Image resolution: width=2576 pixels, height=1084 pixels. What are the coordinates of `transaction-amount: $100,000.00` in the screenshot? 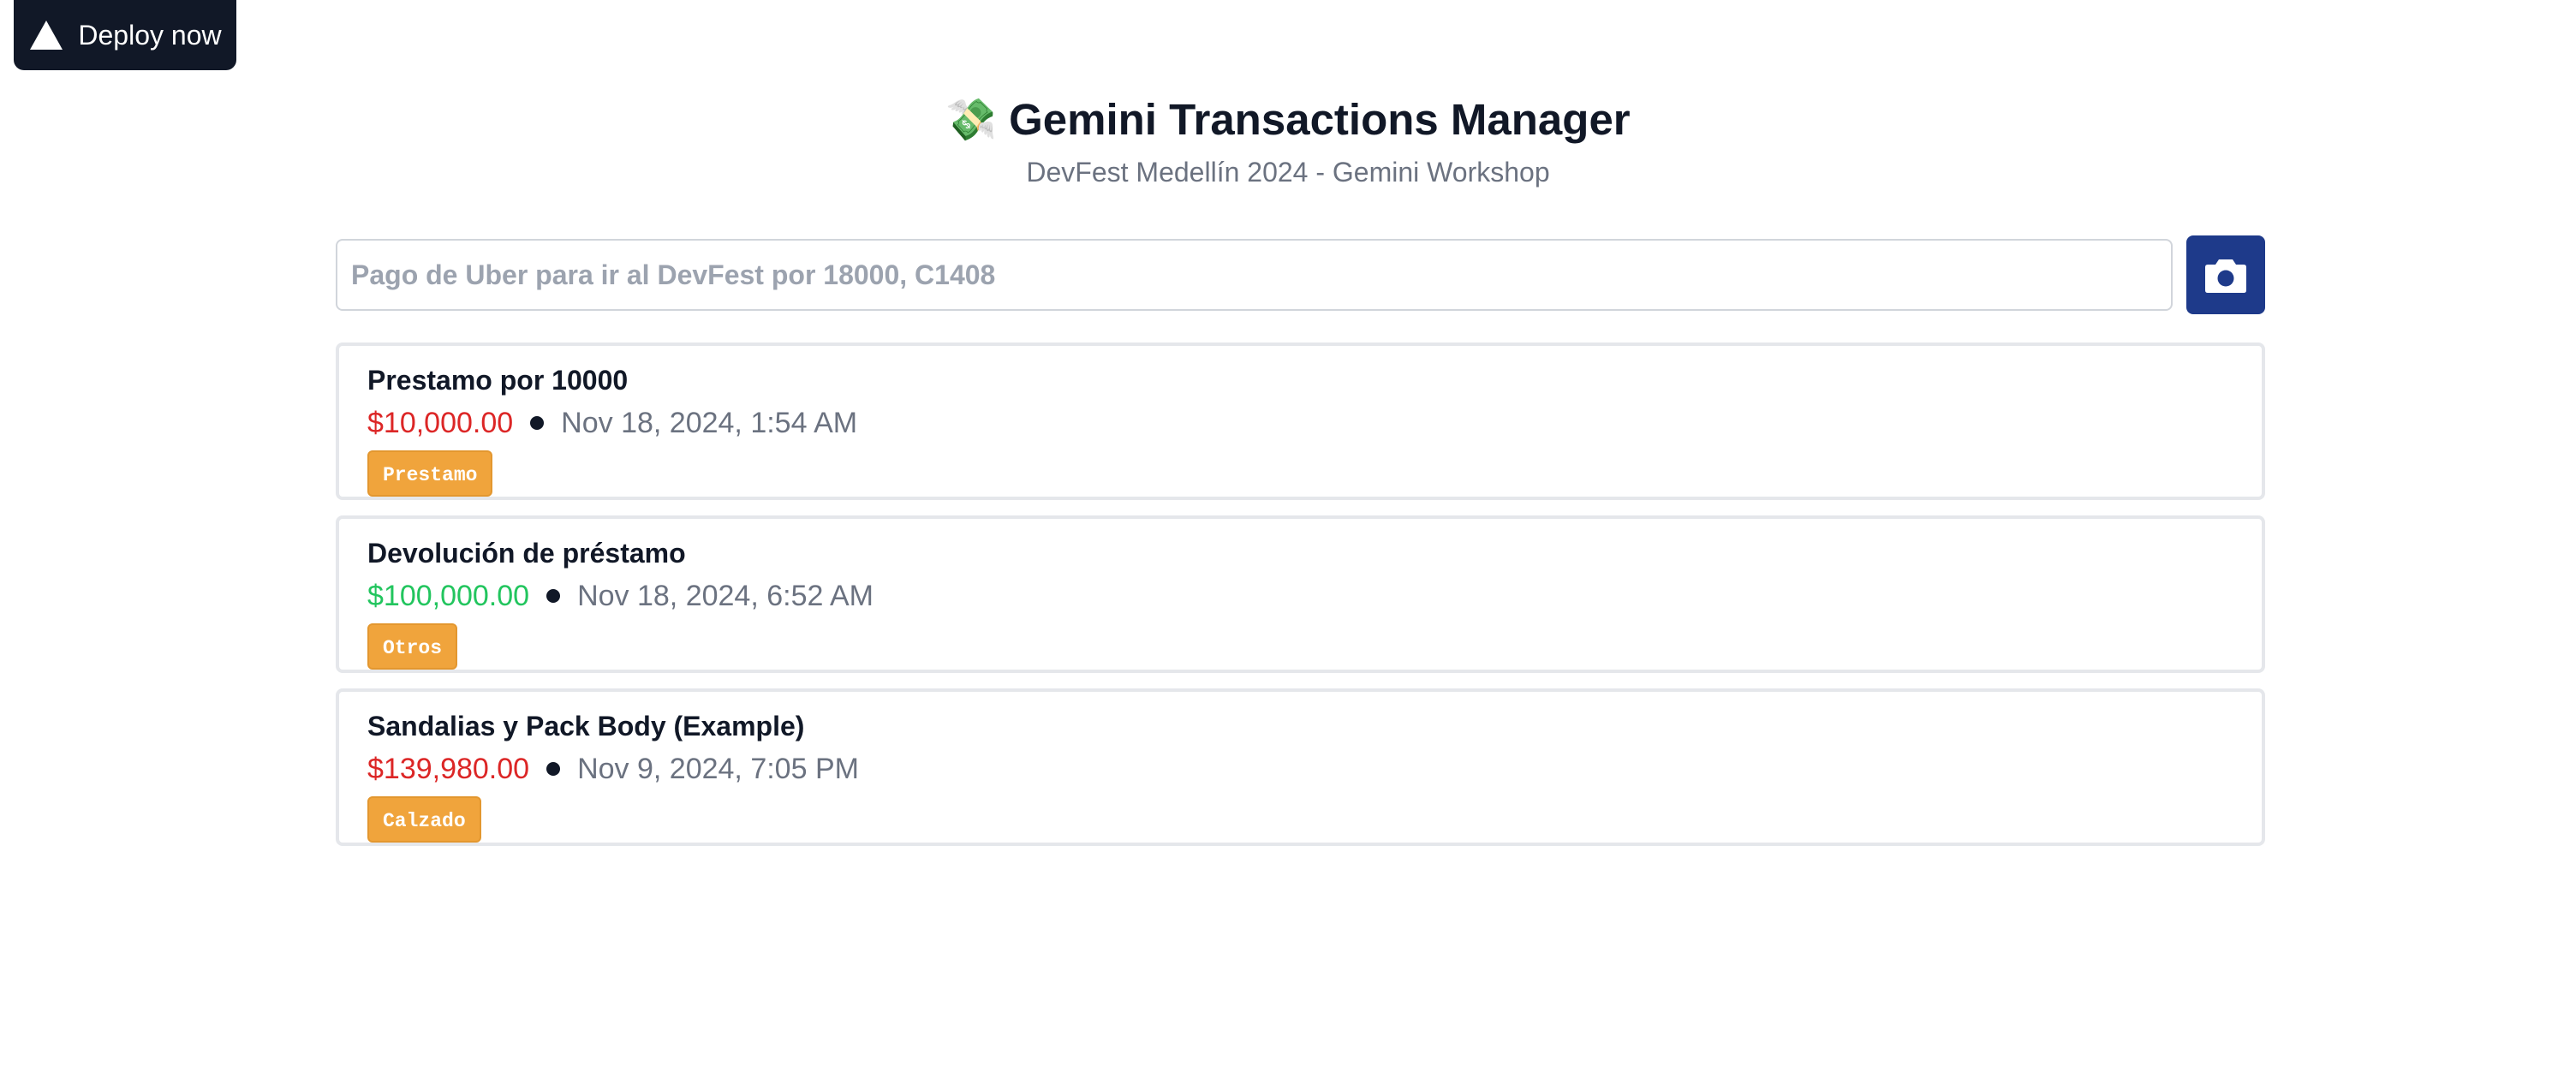 It's located at (448, 596).